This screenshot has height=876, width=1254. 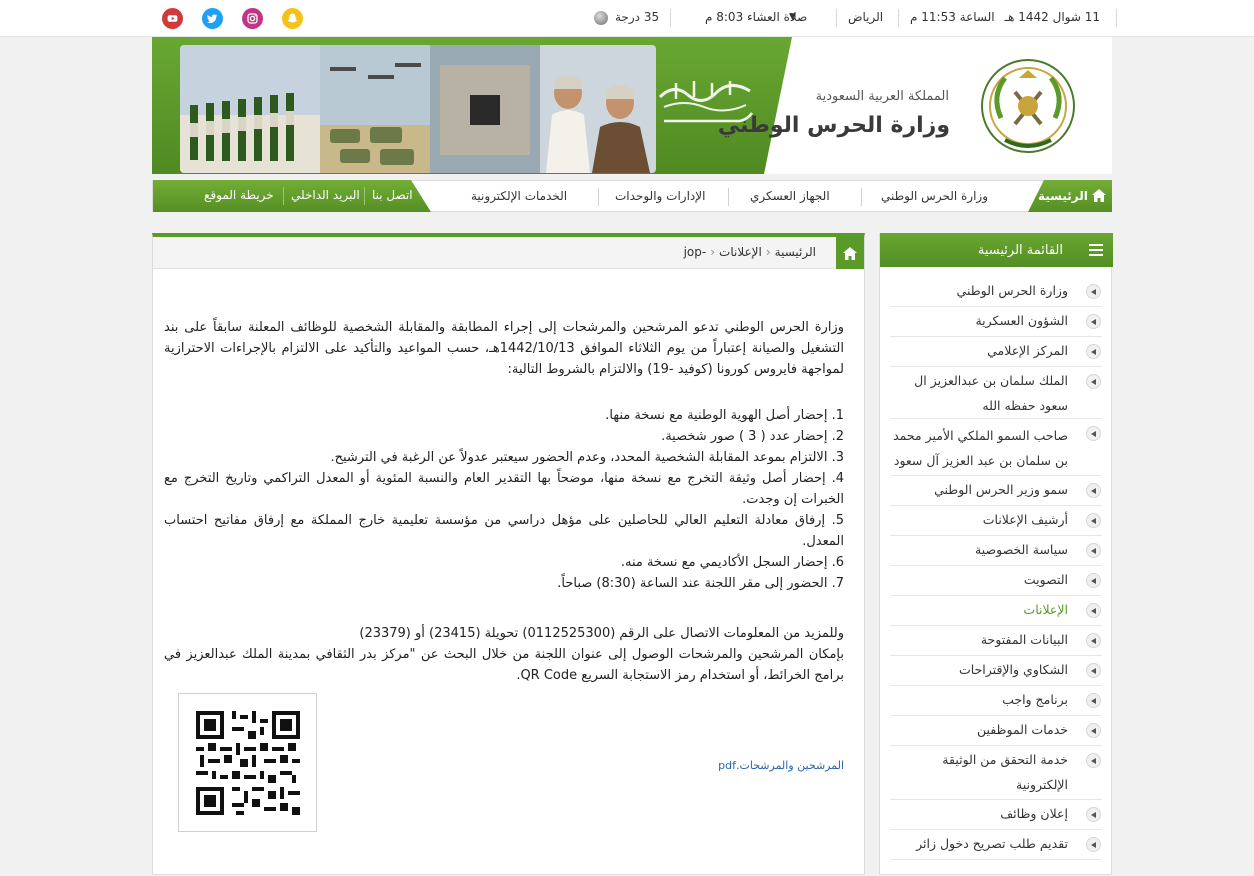 I want to click on ministry-logo, so click(x=1028, y=106).